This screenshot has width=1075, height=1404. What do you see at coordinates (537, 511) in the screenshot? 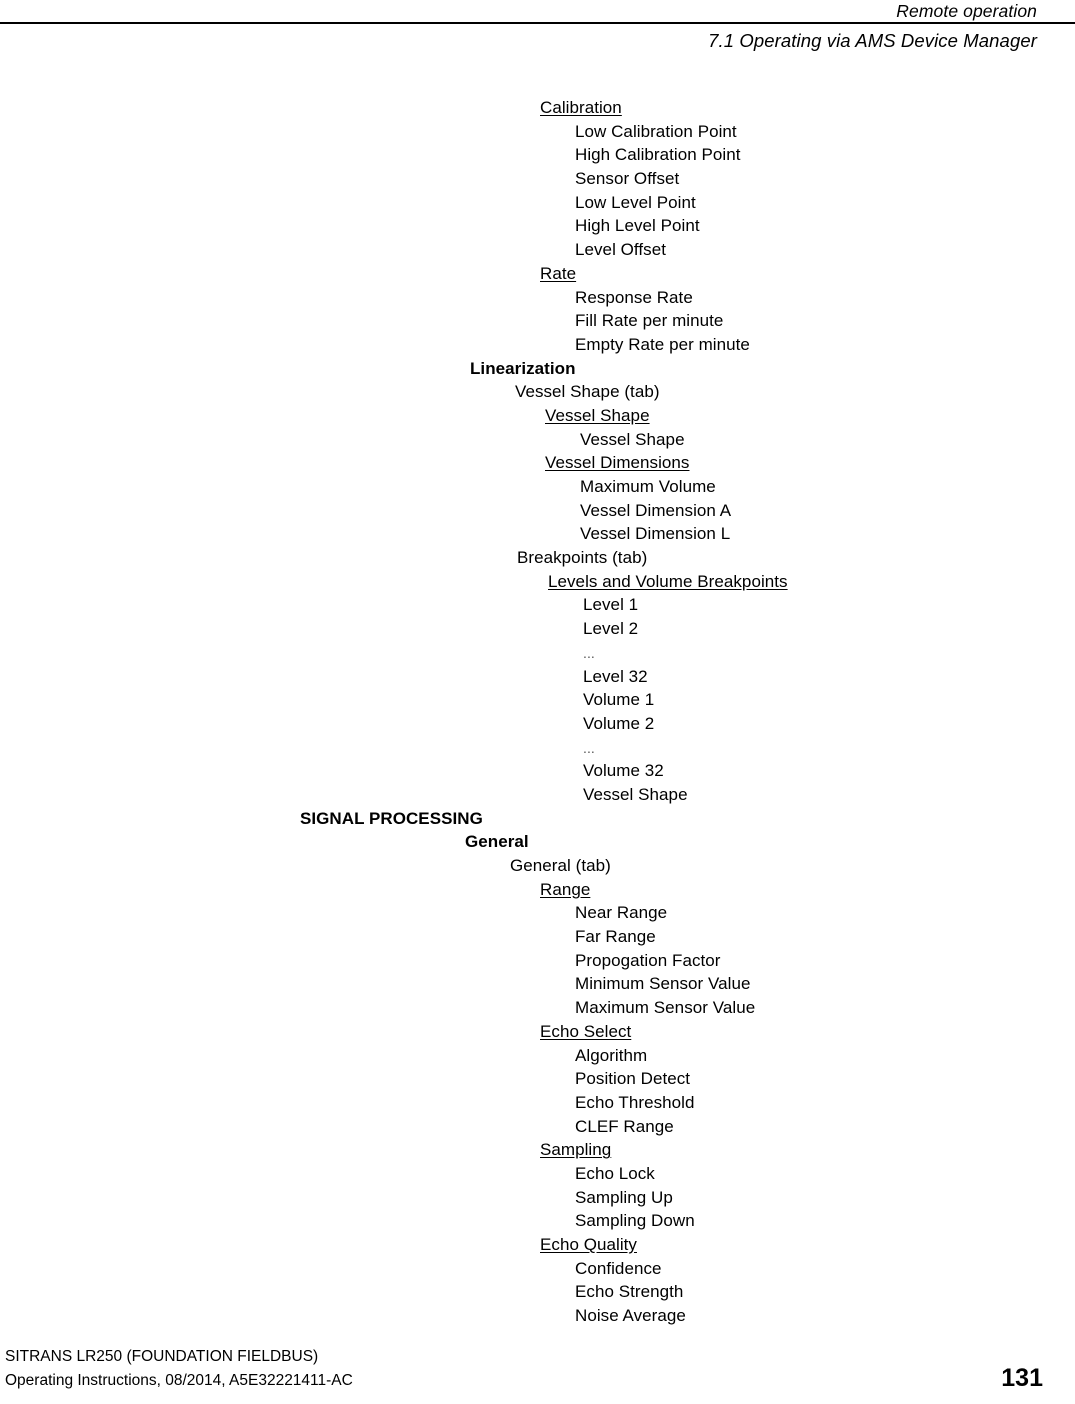
I see `tree-line: Vessel Dimension A` at bounding box center [537, 511].